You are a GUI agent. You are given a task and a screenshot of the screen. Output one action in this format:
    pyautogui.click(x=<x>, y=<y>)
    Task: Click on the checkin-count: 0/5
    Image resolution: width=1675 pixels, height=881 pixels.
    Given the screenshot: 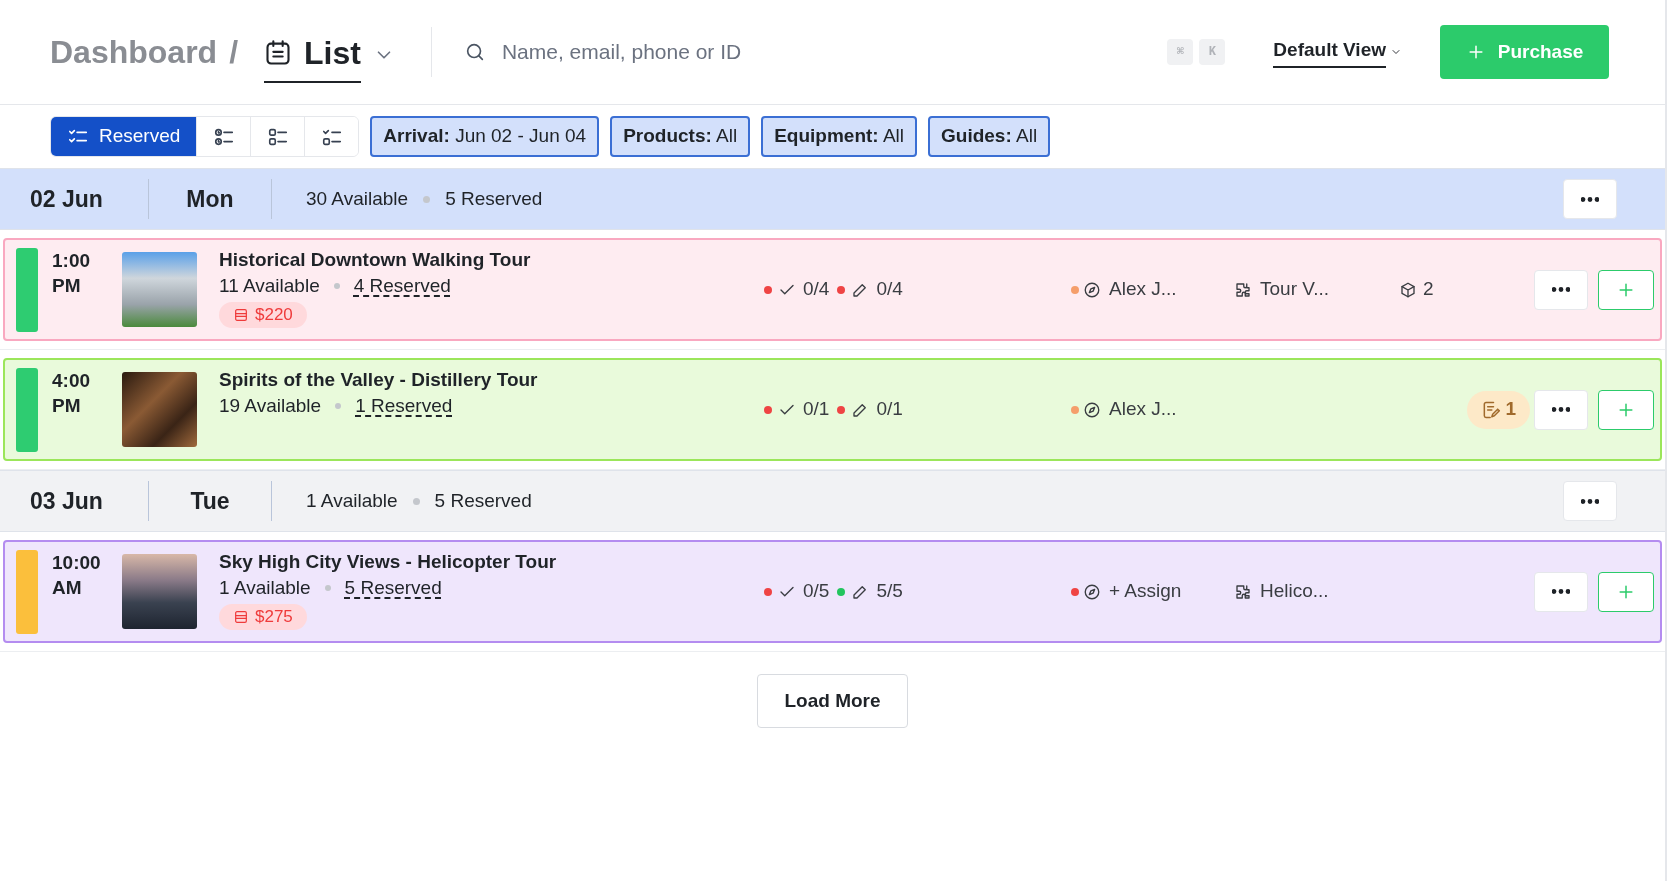 What is the action you would take?
    pyautogui.click(x=816, y=591)
    